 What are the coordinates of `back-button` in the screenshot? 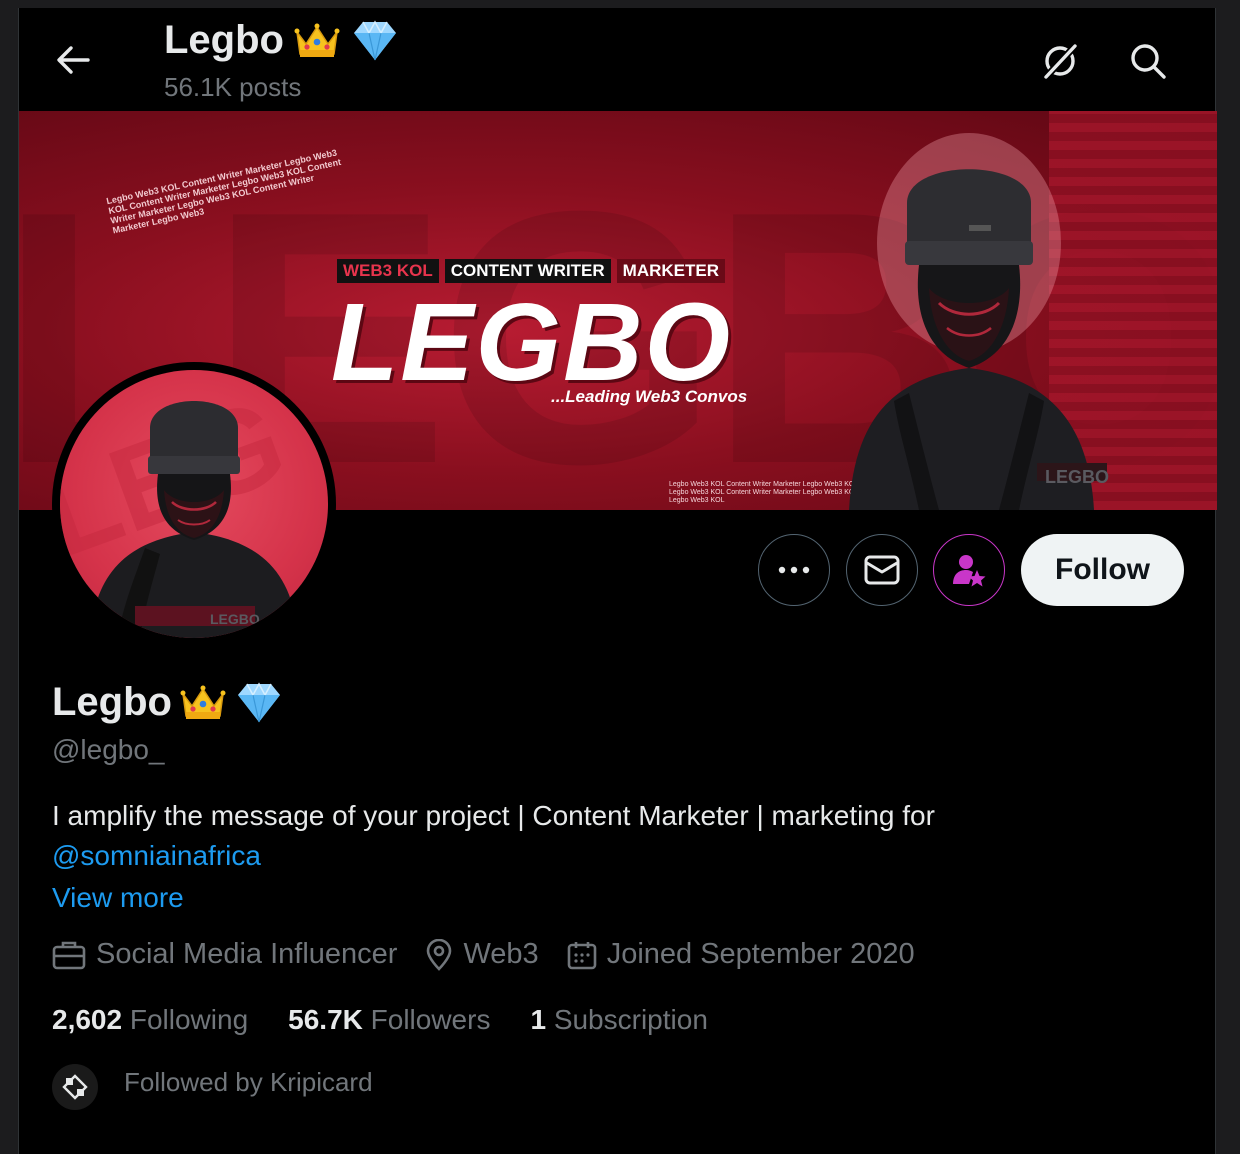 It's located at (73, 60).